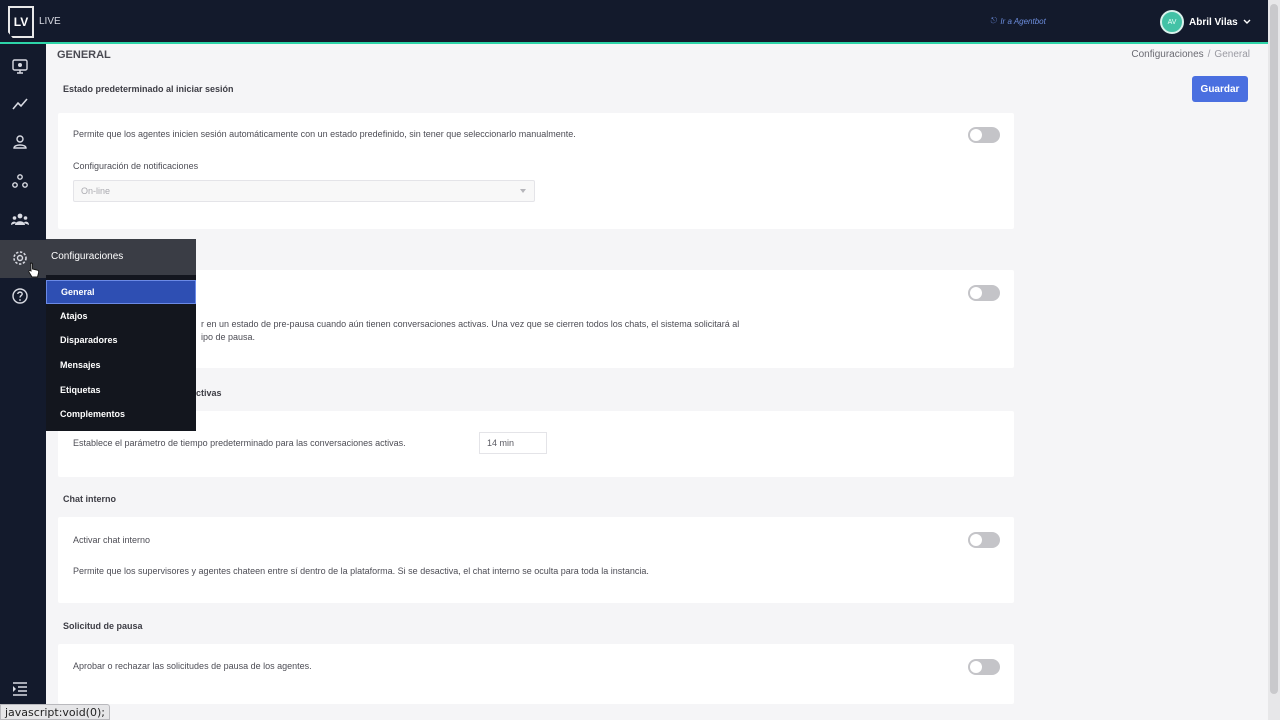  What do you see at coordinates (209, 393) in the screenshot?
I see `section-title-active-time: ctivas` at bounding box center [209, 393].